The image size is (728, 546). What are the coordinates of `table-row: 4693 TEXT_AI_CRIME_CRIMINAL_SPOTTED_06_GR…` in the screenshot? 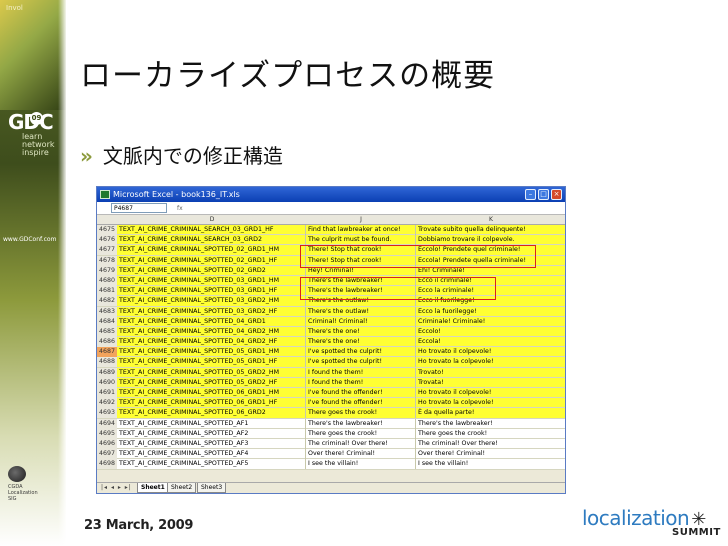 It's located at (331, 413).